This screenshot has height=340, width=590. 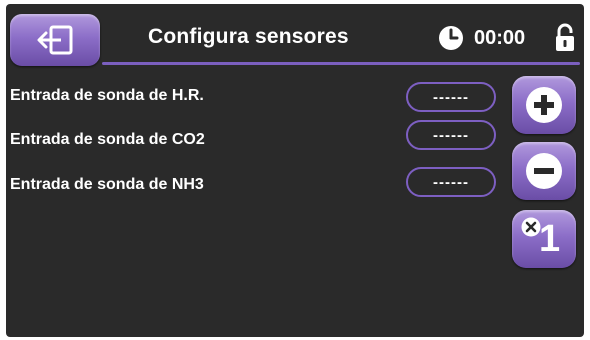 What do you see at coordinates (500, 38) in the screenshot?
I see `clock-time: 00:00` at bounding box center [500, 38].